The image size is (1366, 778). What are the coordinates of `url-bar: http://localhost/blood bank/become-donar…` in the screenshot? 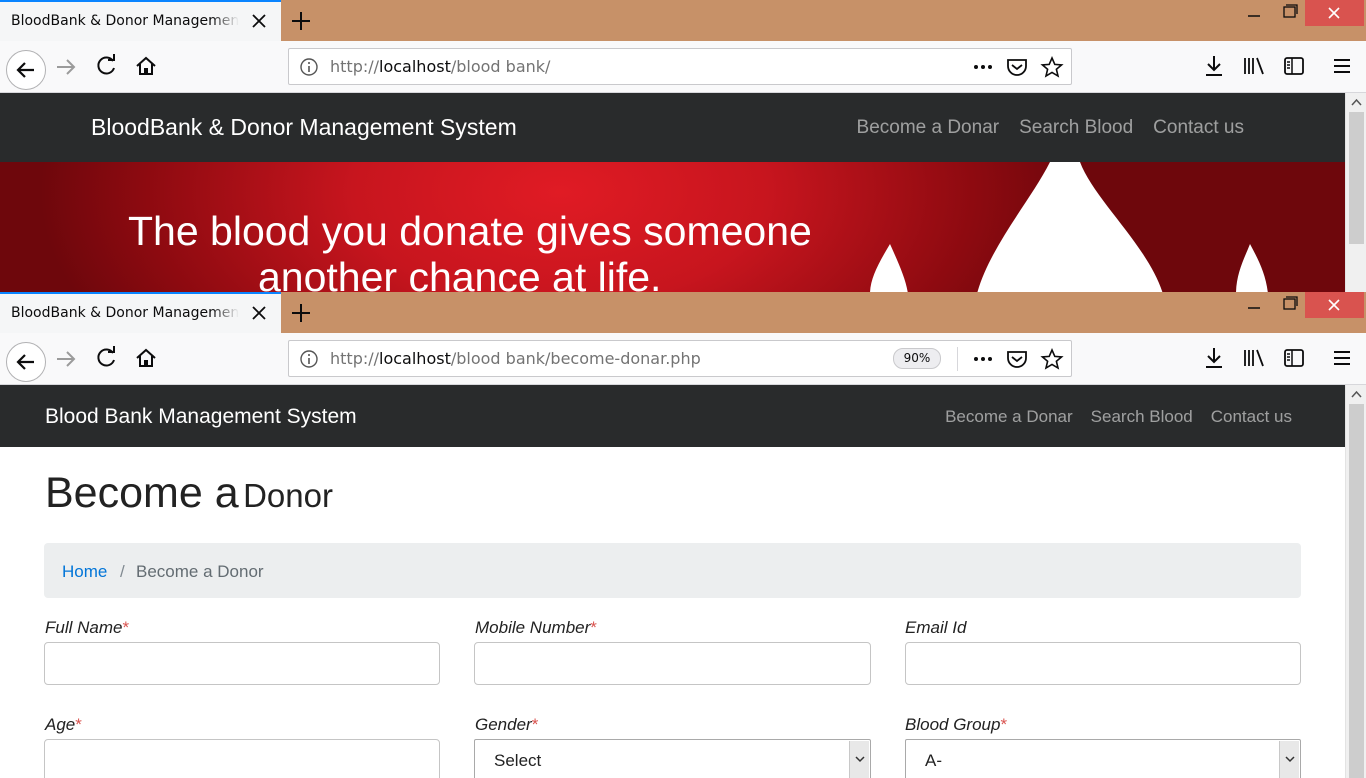 It's located at (680, 358).